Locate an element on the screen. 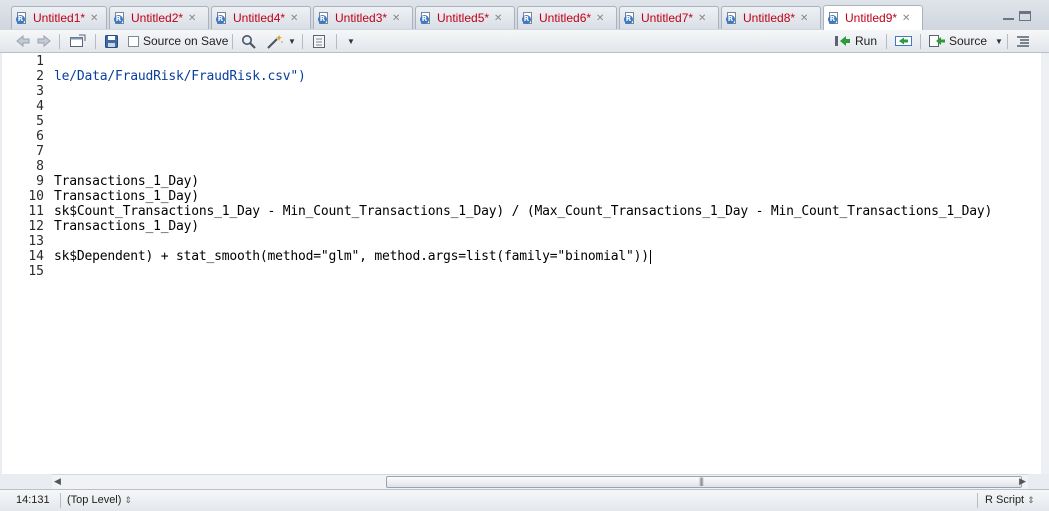  line-number: 5 is located at coordinates (40, 121).